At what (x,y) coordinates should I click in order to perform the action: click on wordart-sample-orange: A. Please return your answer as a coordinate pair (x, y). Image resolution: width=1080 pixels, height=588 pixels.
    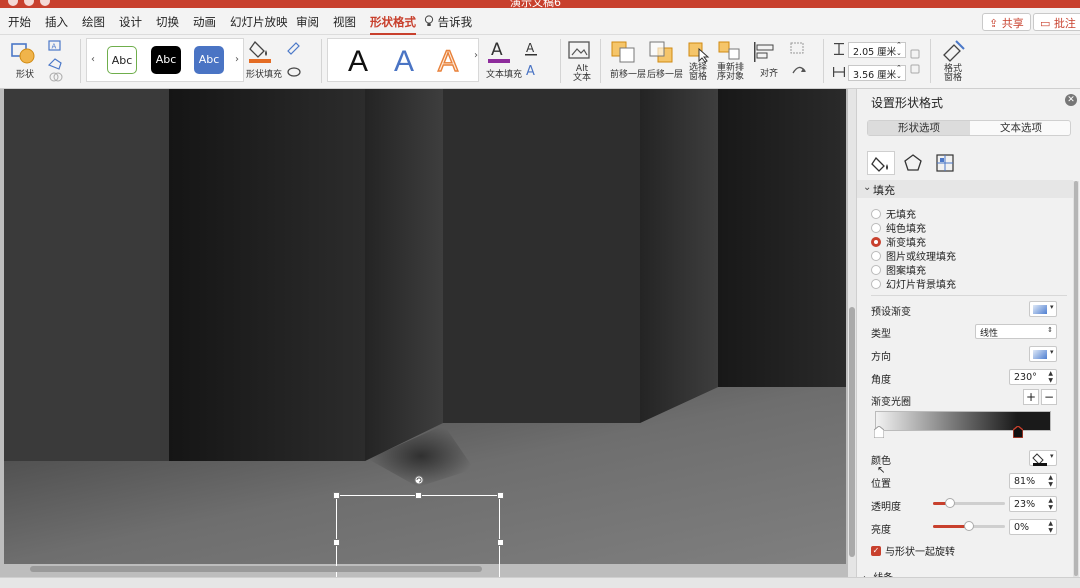
    Looking at the image, I should click on (447, 61).